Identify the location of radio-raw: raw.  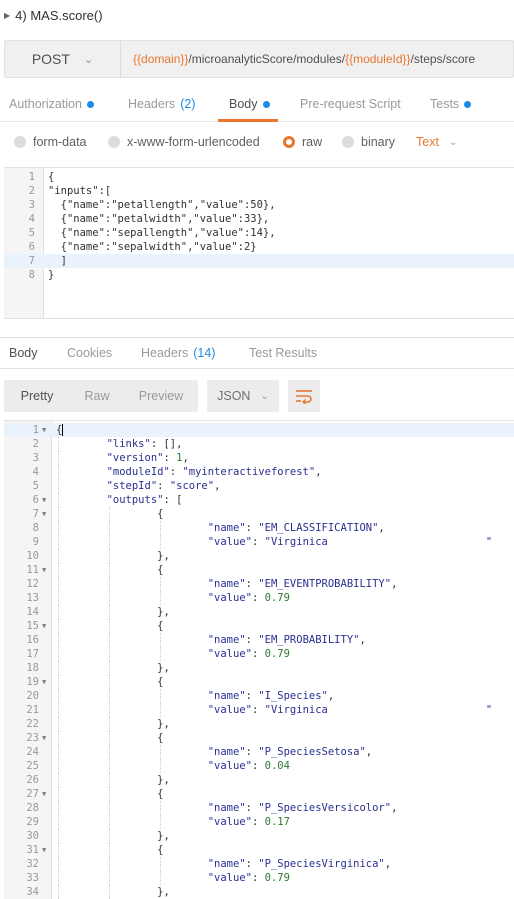
(302, 142).